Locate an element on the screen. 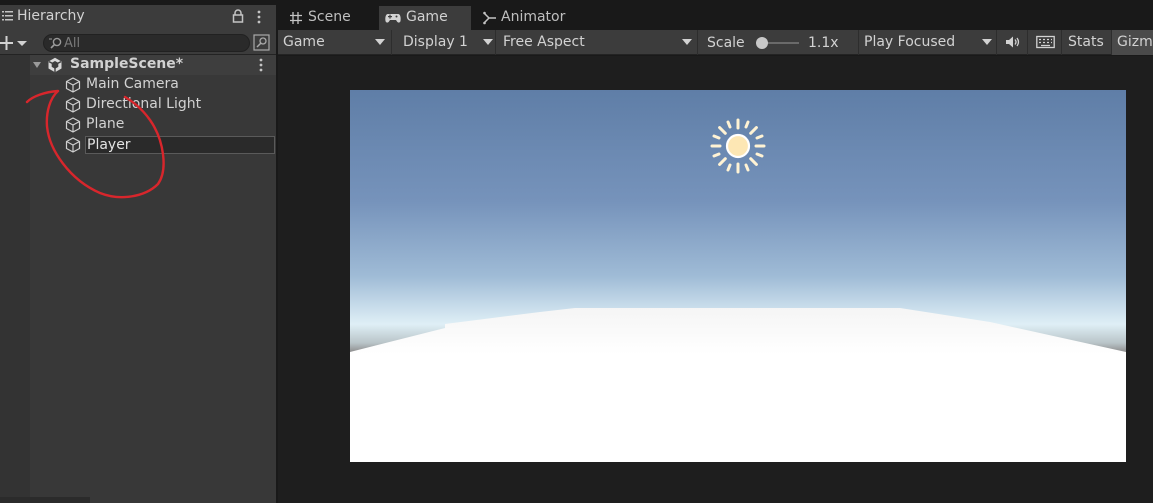 Image resolution: width=1153 pixels, height=503 pixels. display-dropdown: Display 1 is located at coordinates (447, 42).